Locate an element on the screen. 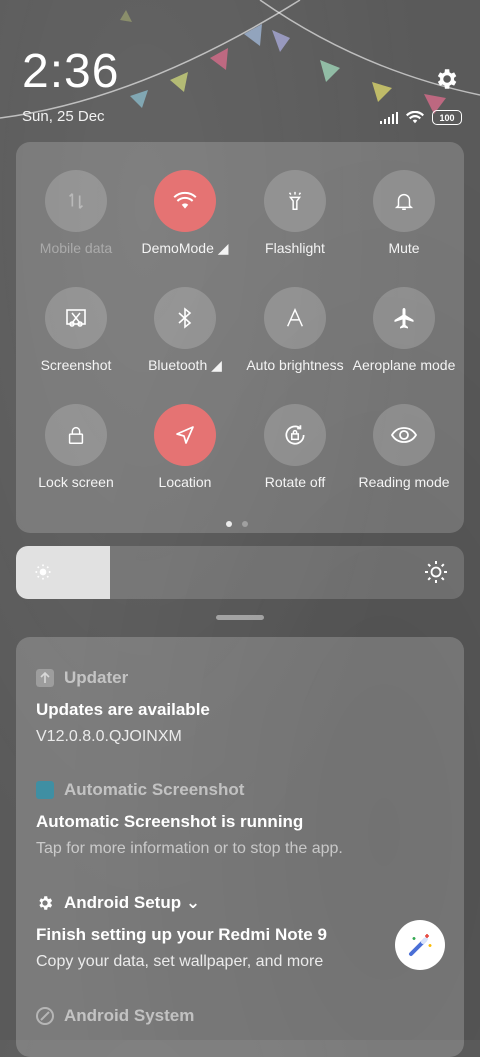 The width and height of the screenshot is (480, 1057). location-icon is located at coordinates (185, 435).